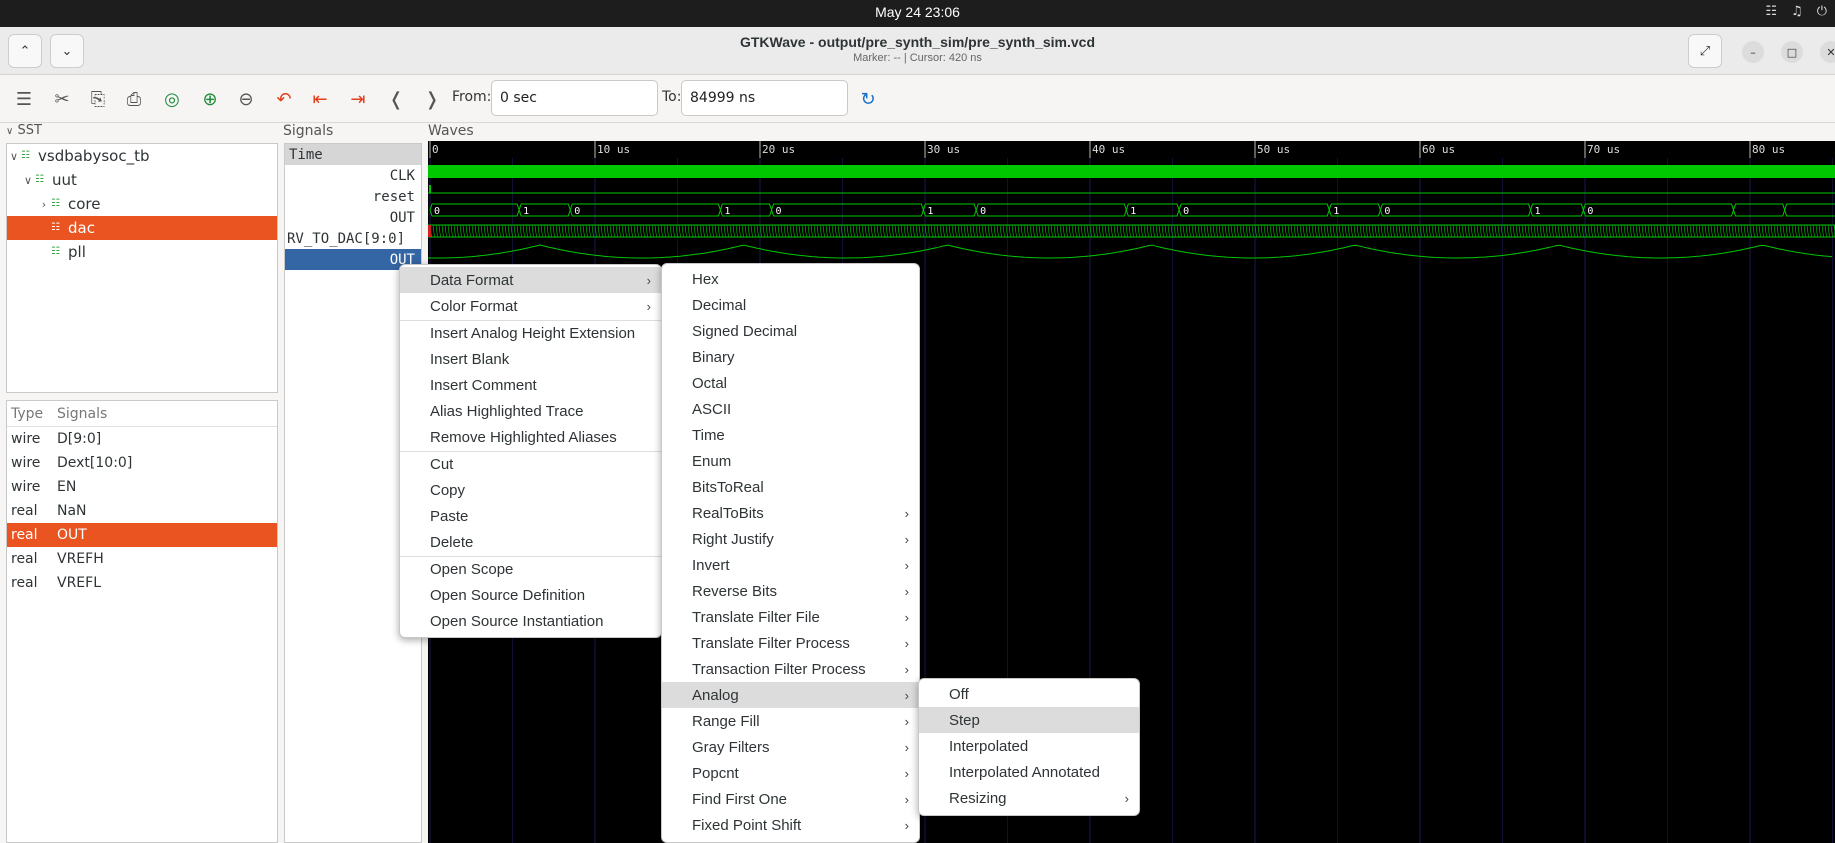 Image resolution: width=1835 pixels, height=843 pixels. Describe the element at coordinates (142, 559) in the screenshot. I see `signal-row: real VREFH` at that location.